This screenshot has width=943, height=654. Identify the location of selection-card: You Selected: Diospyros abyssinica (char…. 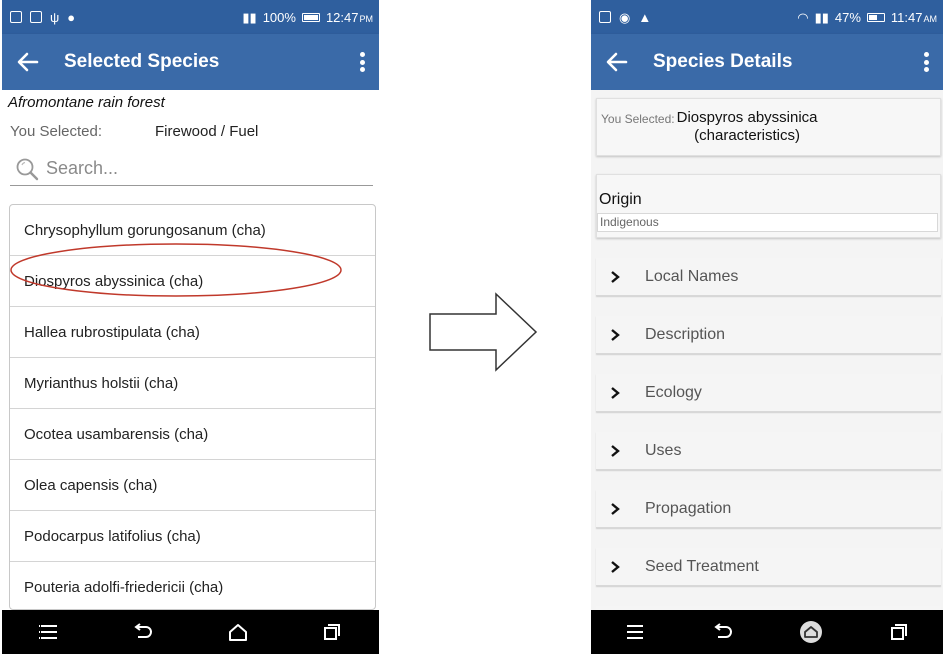
(768, 127).